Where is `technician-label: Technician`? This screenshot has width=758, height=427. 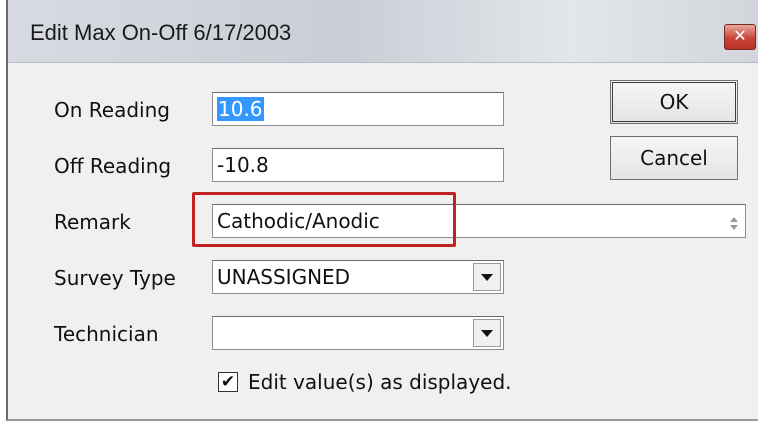
technician-label: Technician is located at coordinates (106, 334).